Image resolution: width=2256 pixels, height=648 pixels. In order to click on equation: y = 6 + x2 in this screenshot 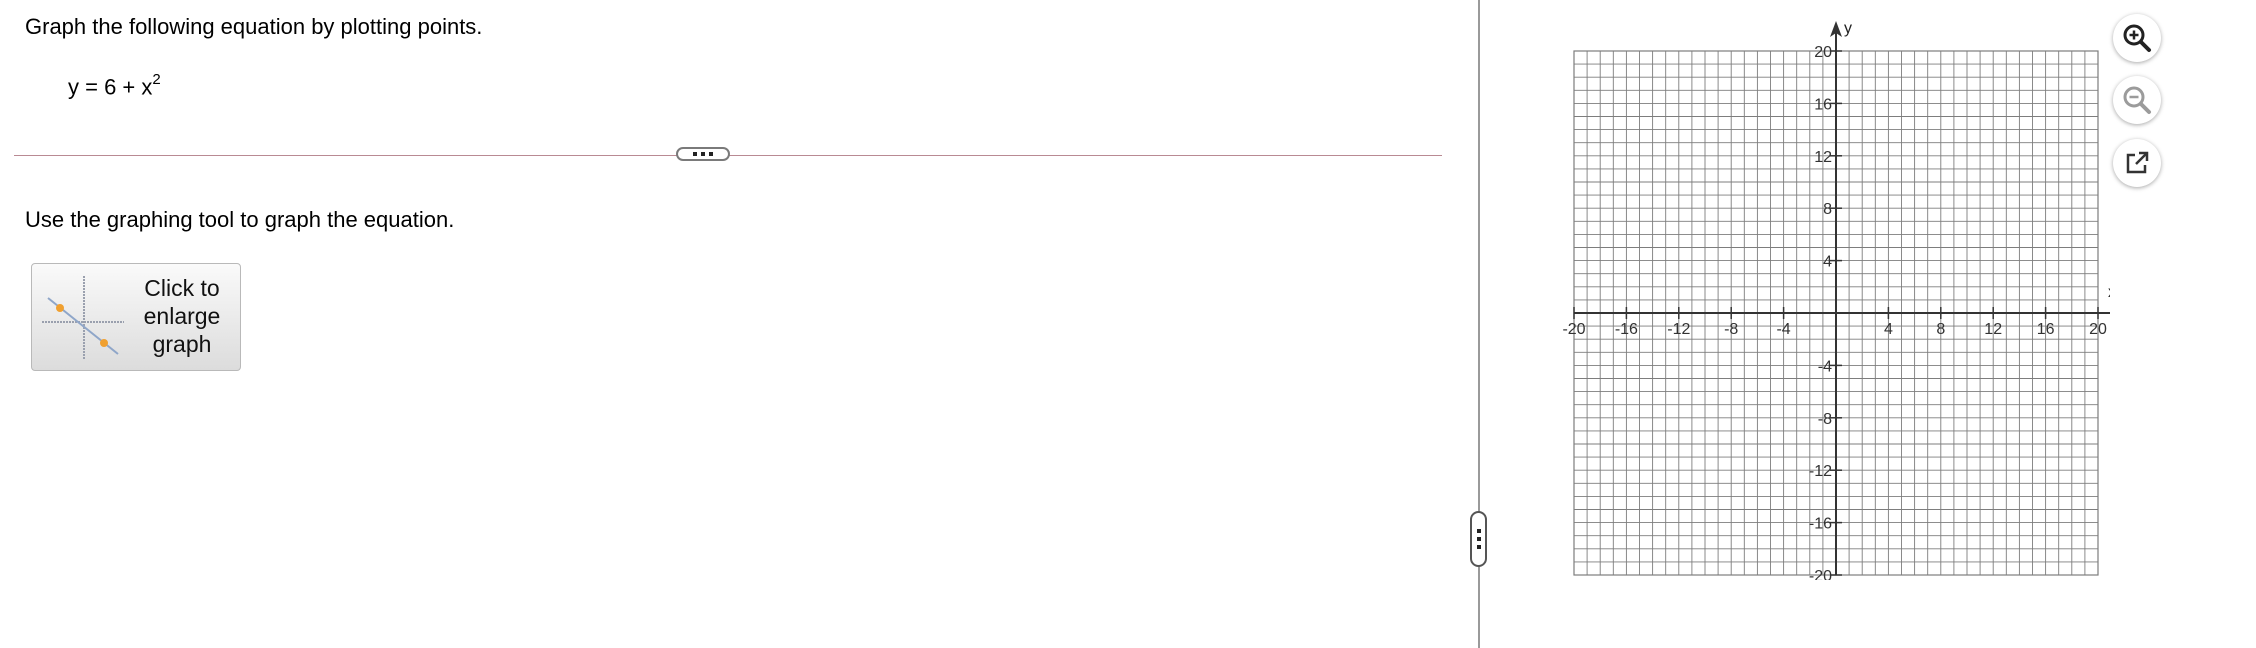, I will do `click(114, 85)`.